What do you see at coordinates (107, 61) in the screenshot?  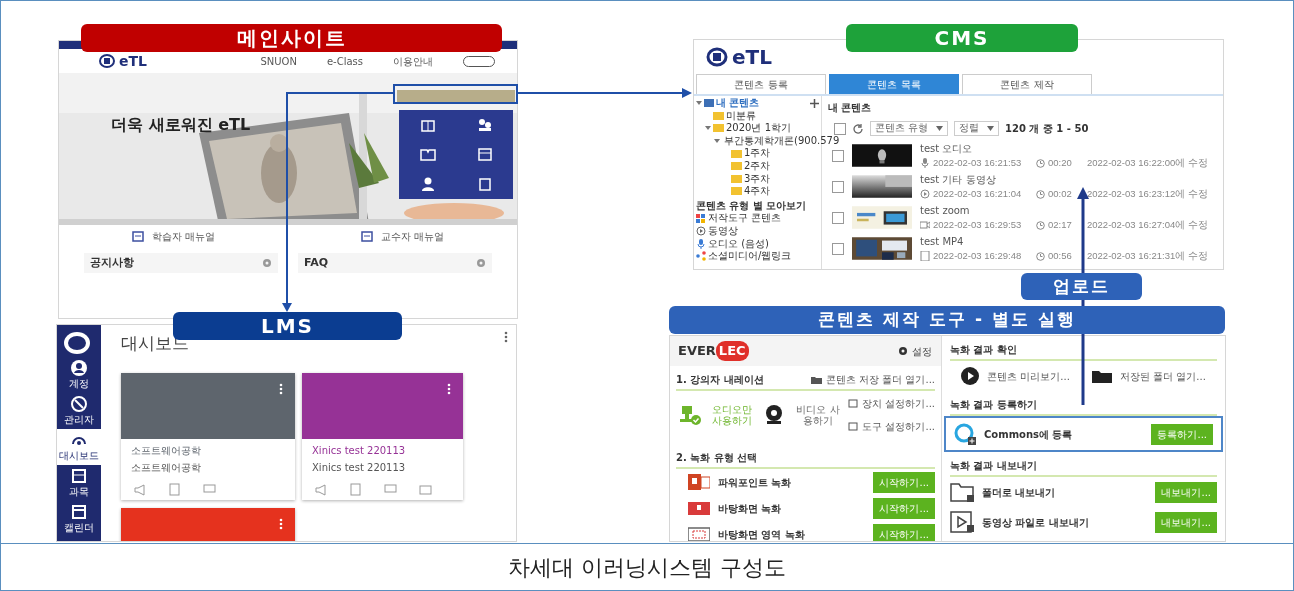 I see `emblem-icon` at bounding box center [107, 61].